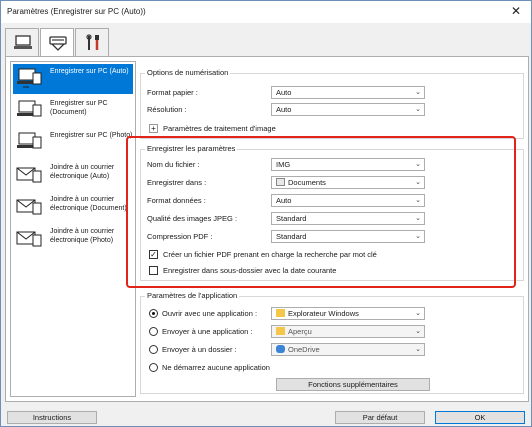 The image size is (532, 427). Describe the element at coordinates (280, 349) in the screenshot. I see `onedrive-icon` at that location.